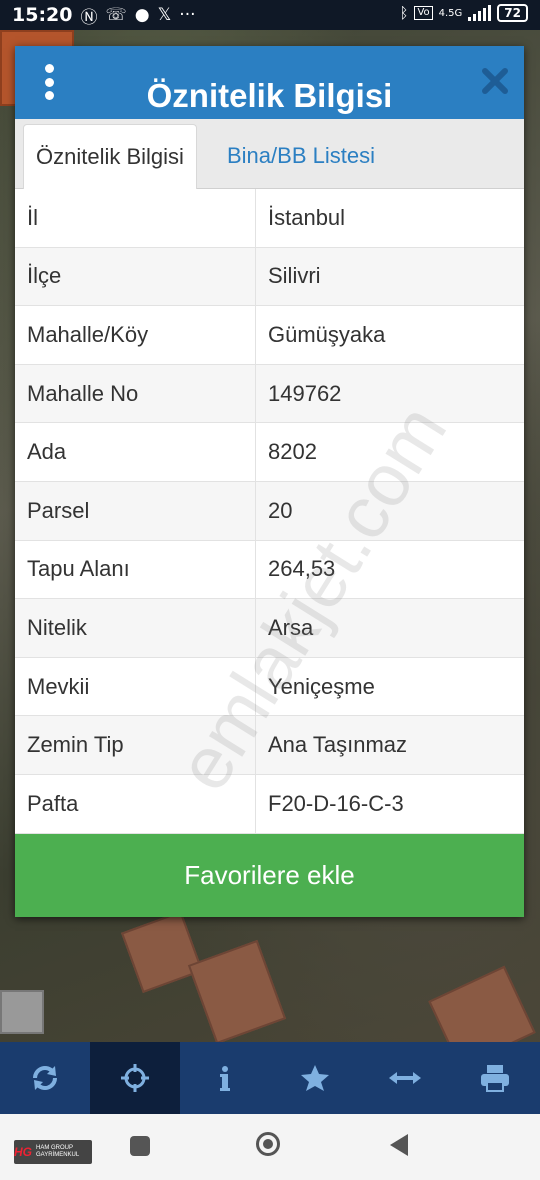  Describe the element at coordinates (164, 15) in the screenshot. I see `x-app-icon: 𝕏` at that location.